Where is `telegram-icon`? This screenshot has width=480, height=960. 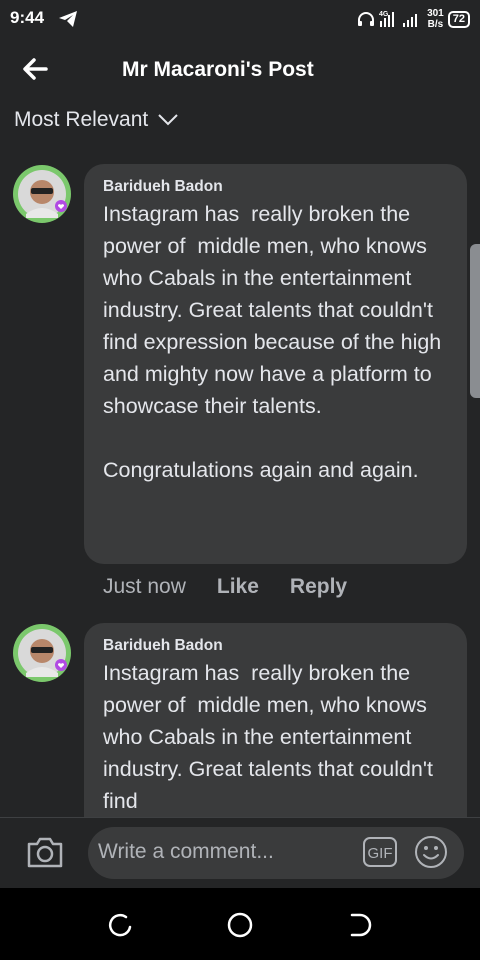
telegram-icon is located at coordinates (68, 19).